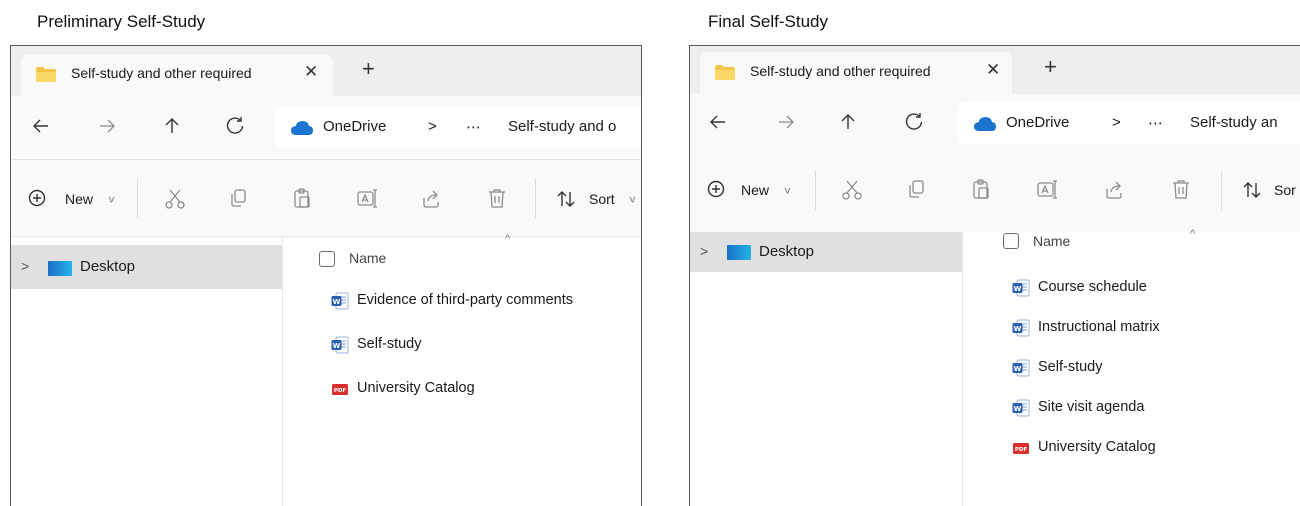 The width and height of the screenshot is (1300, 506). I want to click on file-name: University Catalog, so click(1097, 447).